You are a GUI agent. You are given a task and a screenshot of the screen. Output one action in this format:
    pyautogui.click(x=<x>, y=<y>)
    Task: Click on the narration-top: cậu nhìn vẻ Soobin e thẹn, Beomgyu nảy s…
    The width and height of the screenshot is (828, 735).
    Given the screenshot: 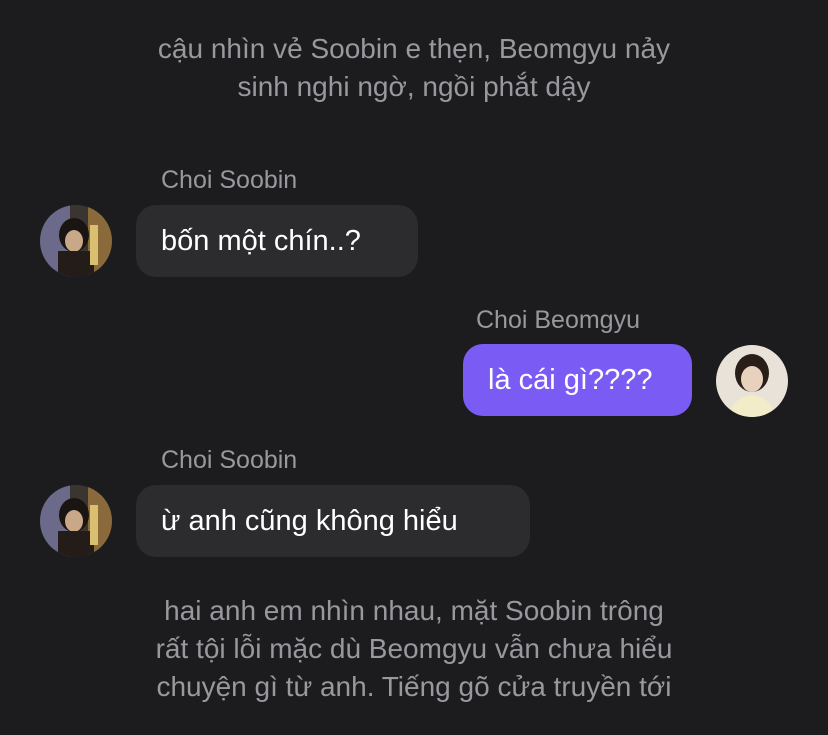 What is the action you would take?
    pyautogui.click(x=414, y=68)
    